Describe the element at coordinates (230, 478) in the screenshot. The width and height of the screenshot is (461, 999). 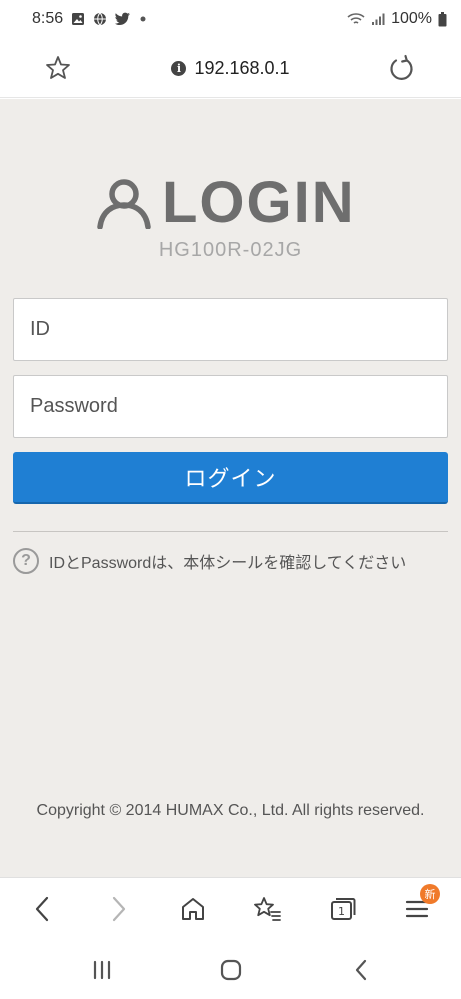
I see `login-button: ログイン` at that location.